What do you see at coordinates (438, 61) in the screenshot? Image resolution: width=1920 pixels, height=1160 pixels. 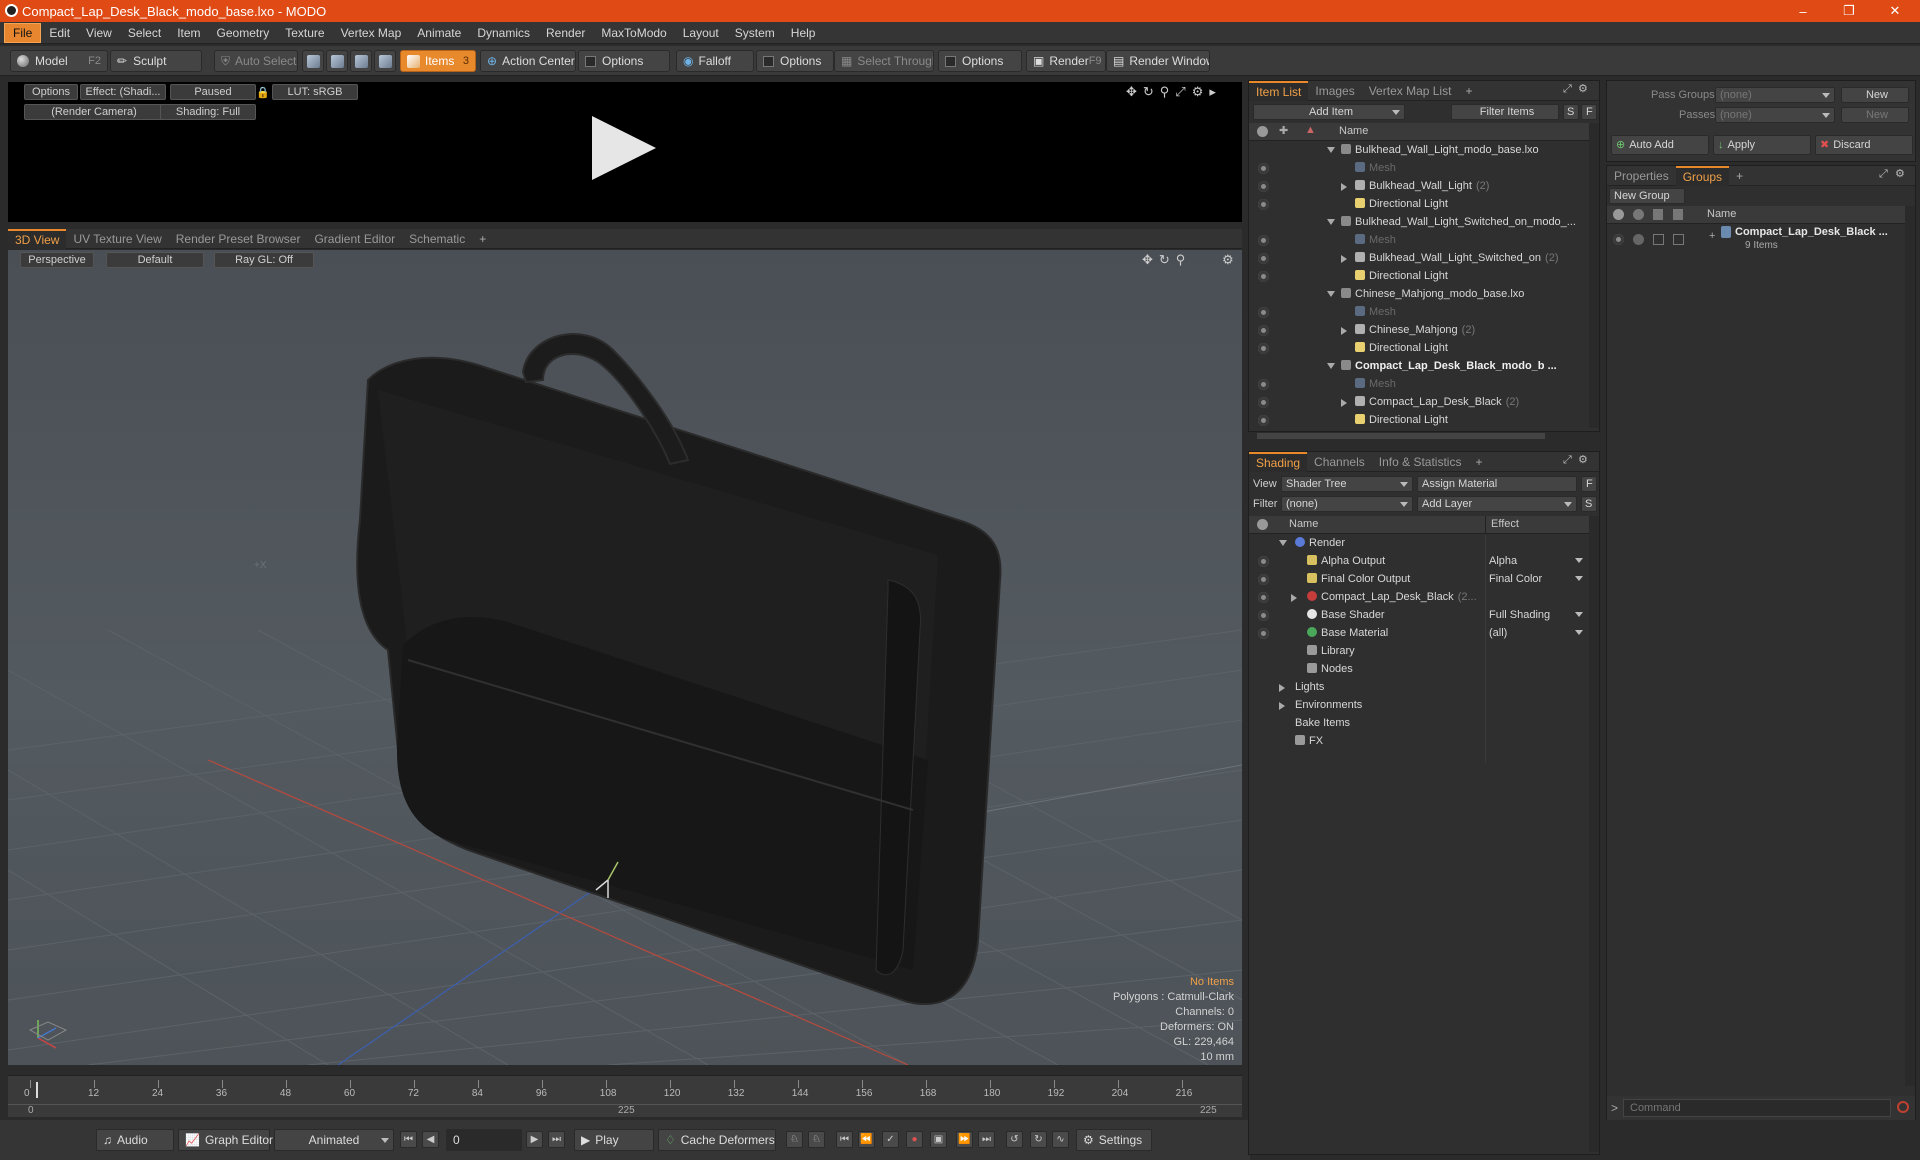 I see `items-mode-button: Items 3` at bounding box center [438, 61].